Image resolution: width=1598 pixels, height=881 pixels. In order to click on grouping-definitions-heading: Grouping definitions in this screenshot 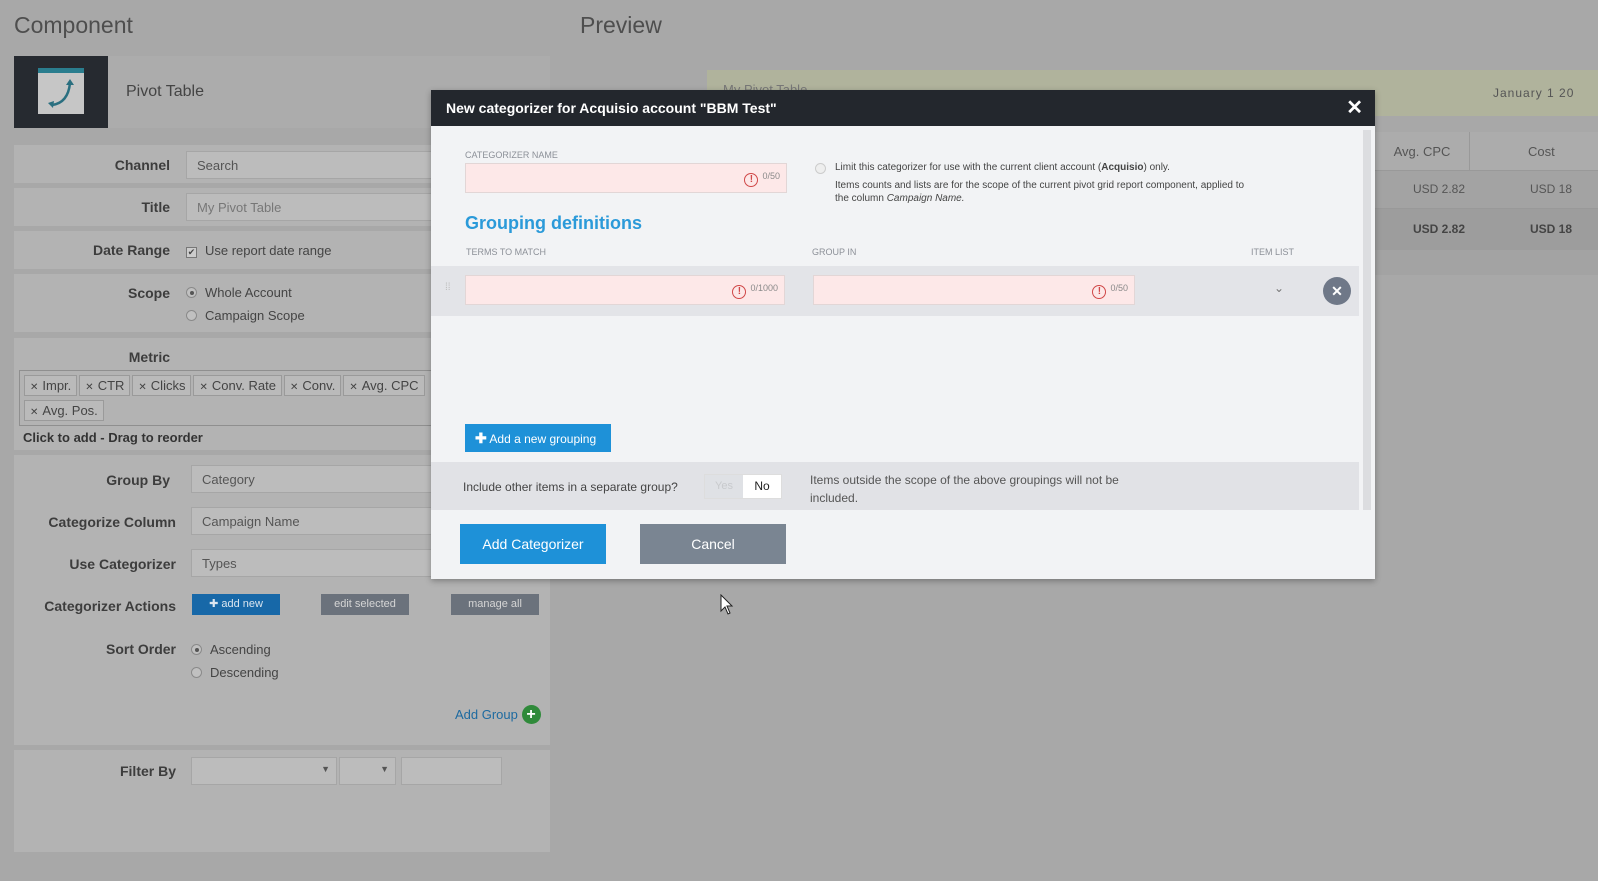, I will do `click(553, 223)`.